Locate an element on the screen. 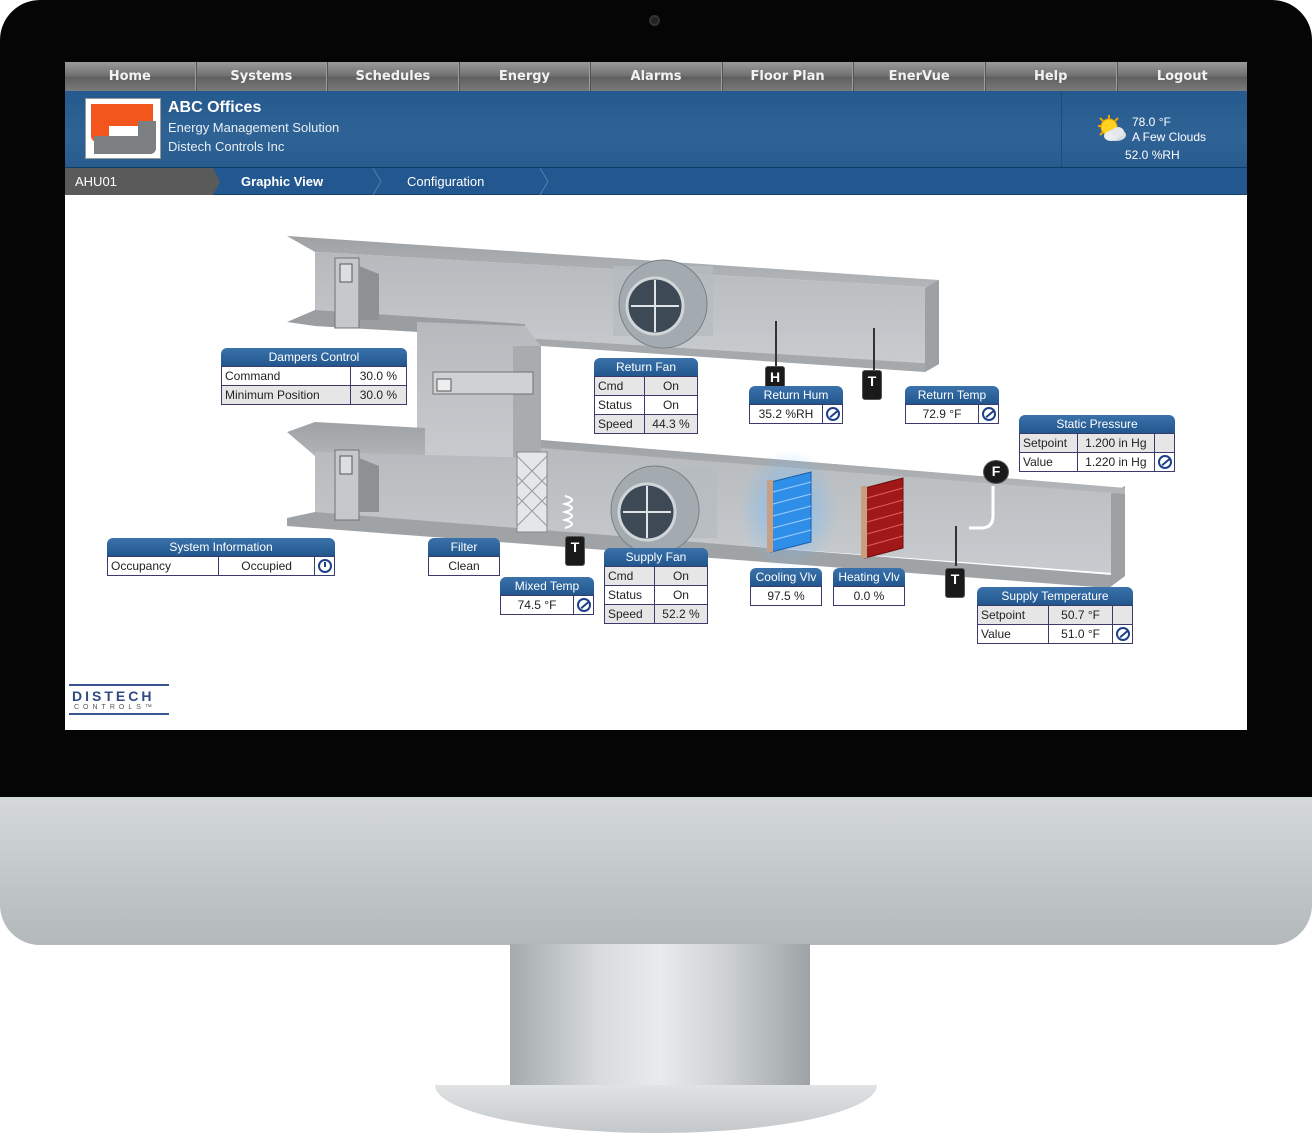 This screenshot has width=1312, height=1138. return-temp-value: 72.9 °F is located at coordinates (942, 414).